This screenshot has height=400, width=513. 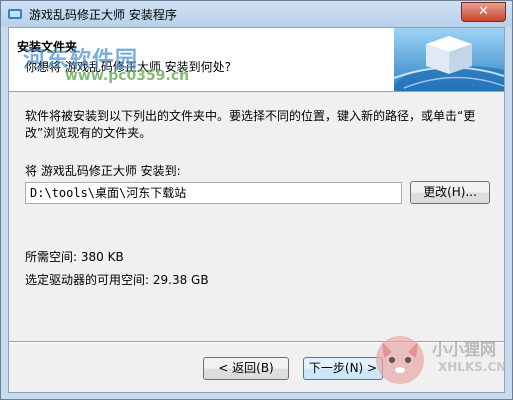 What do you see at coordinates (483, 12) in the screenshot?
I see `close-button: ✕` at bounding box center [483, 12].